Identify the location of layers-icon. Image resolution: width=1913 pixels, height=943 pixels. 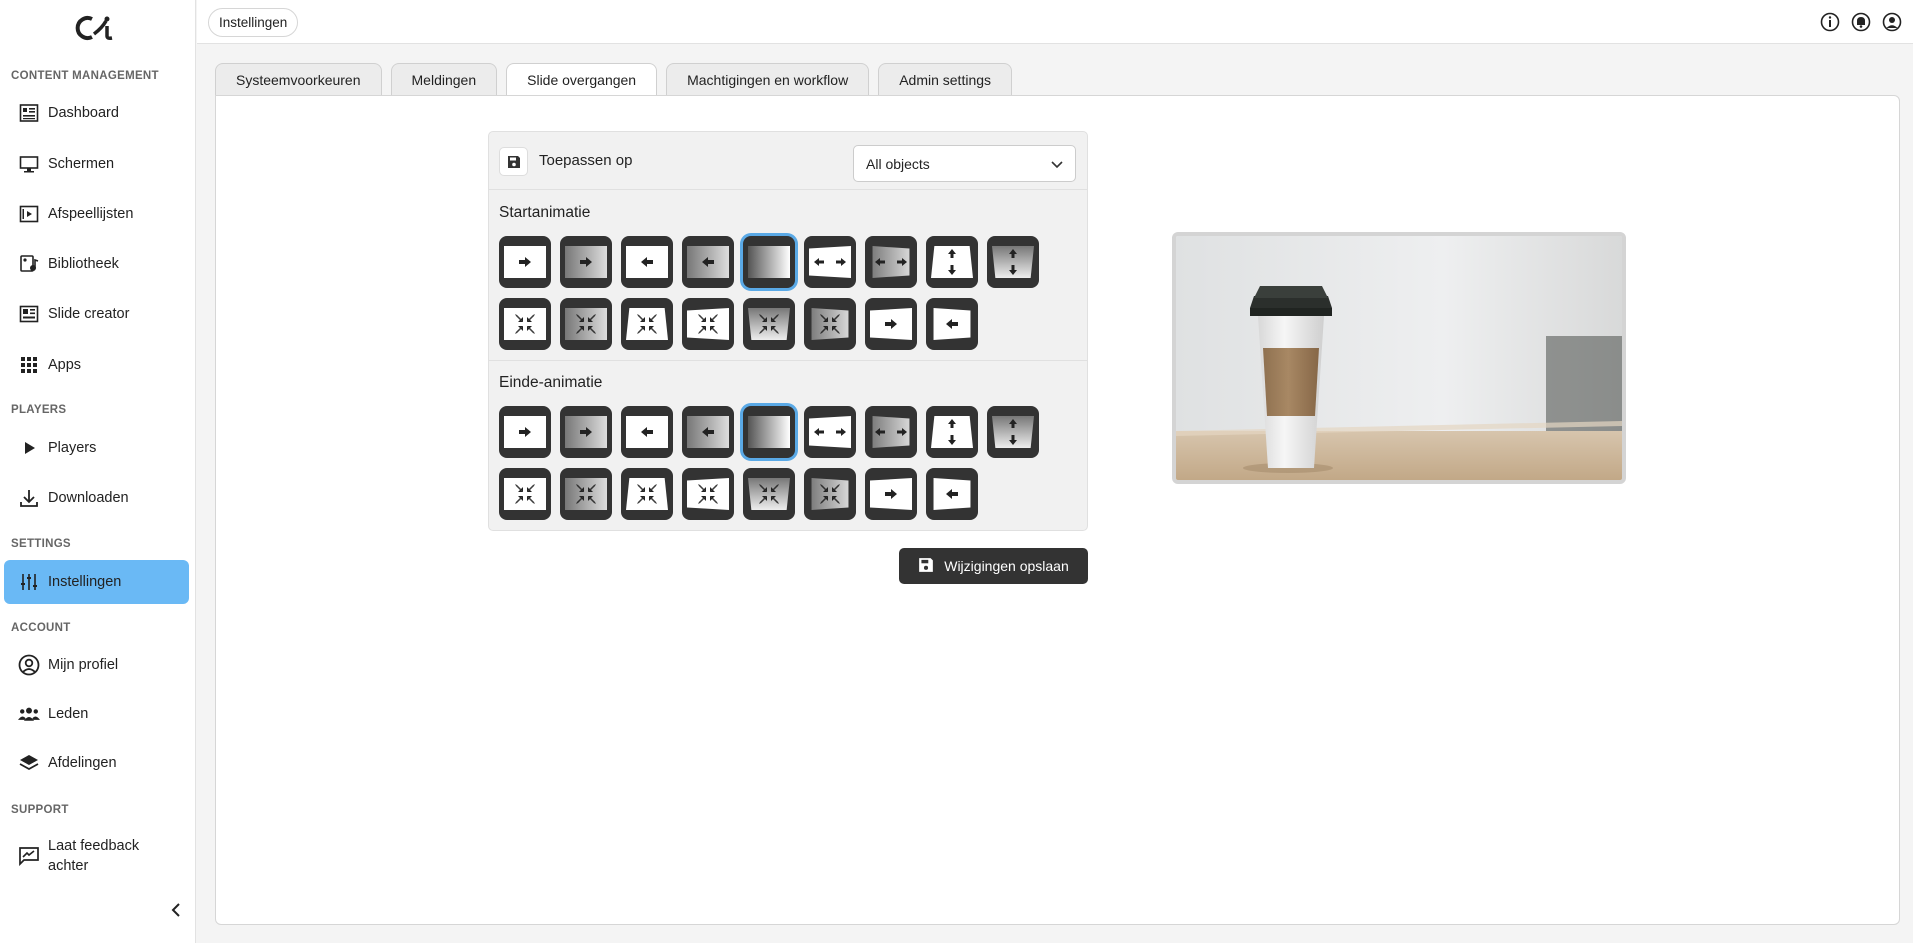
(29, 763).